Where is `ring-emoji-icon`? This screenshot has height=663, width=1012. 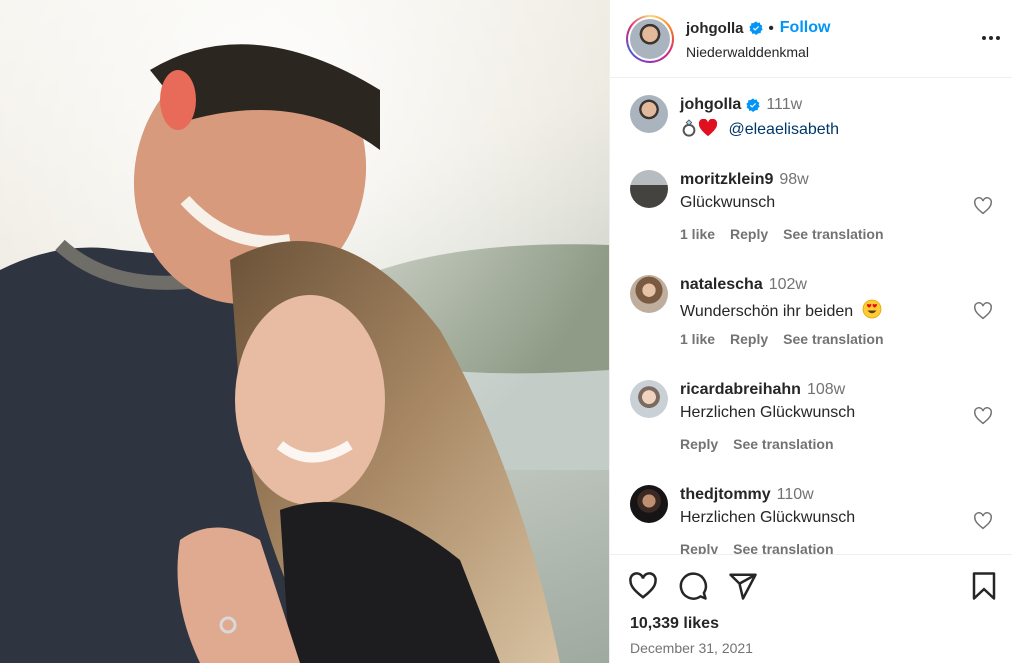 ring-emoji-icon is located at coordinates (689, 128).